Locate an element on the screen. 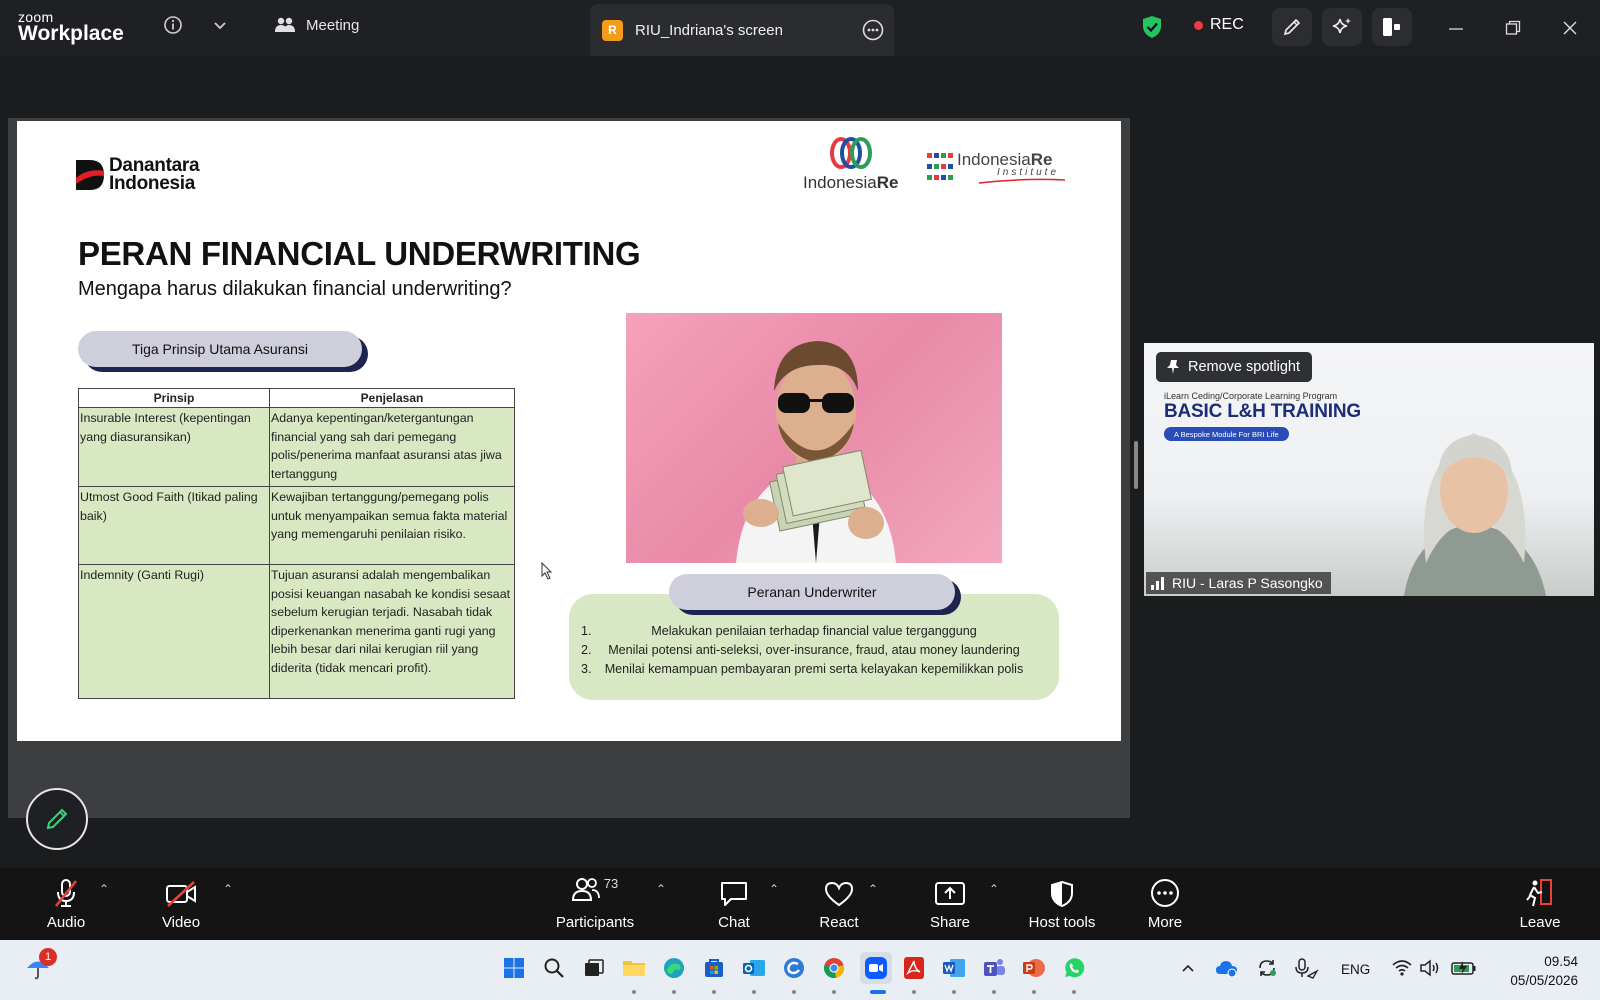  react-button: React is located at coordinates (839, 904).